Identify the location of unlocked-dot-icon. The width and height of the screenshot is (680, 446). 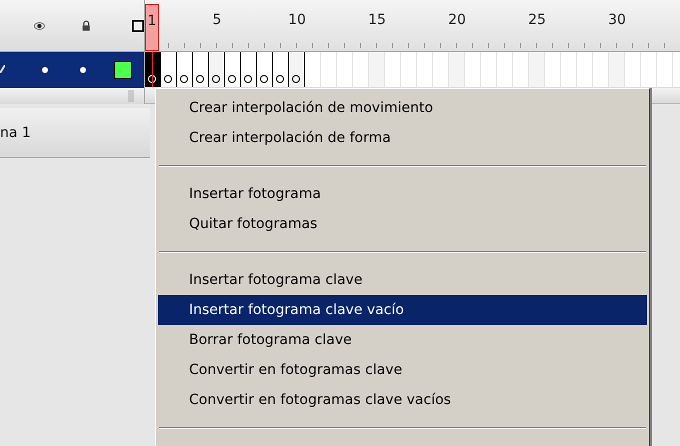
(83, 70).